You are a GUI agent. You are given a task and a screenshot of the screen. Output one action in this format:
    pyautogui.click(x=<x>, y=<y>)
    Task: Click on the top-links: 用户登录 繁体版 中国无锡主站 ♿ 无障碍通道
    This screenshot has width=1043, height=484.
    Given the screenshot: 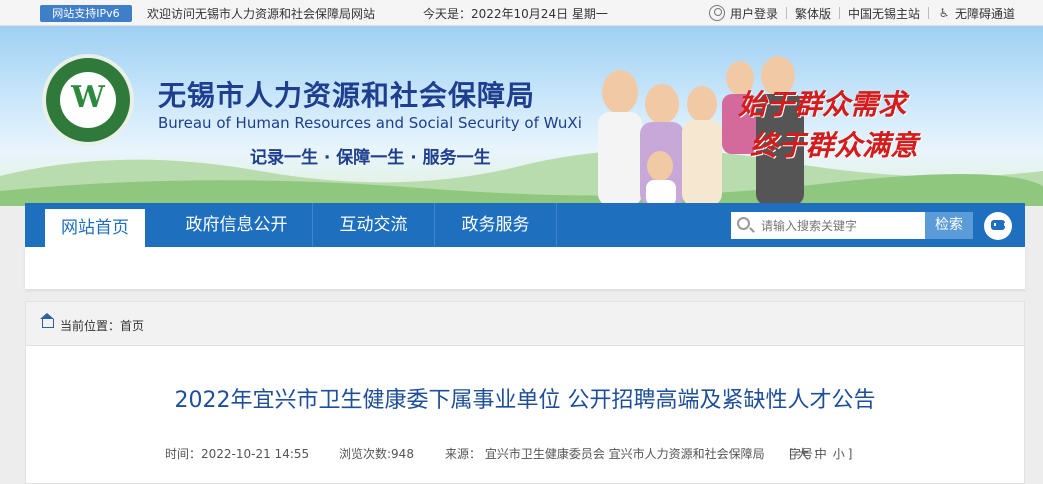 What is the action you would take?
    pyautogui.click(x=862, y=13)
    